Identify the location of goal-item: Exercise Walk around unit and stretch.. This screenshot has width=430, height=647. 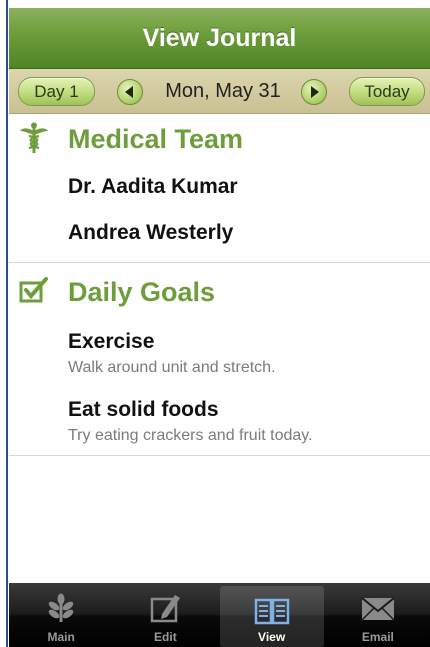
(219, 353).